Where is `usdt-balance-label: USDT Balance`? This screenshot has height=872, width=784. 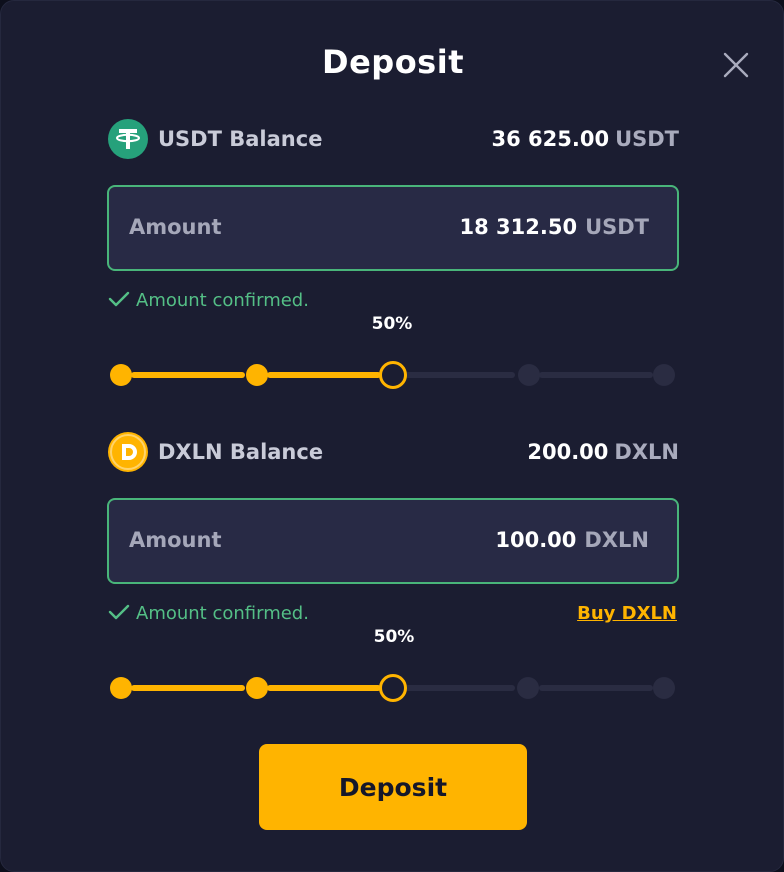
usdt-balance-label: USDT Balance is located at coordinates (240, 139).